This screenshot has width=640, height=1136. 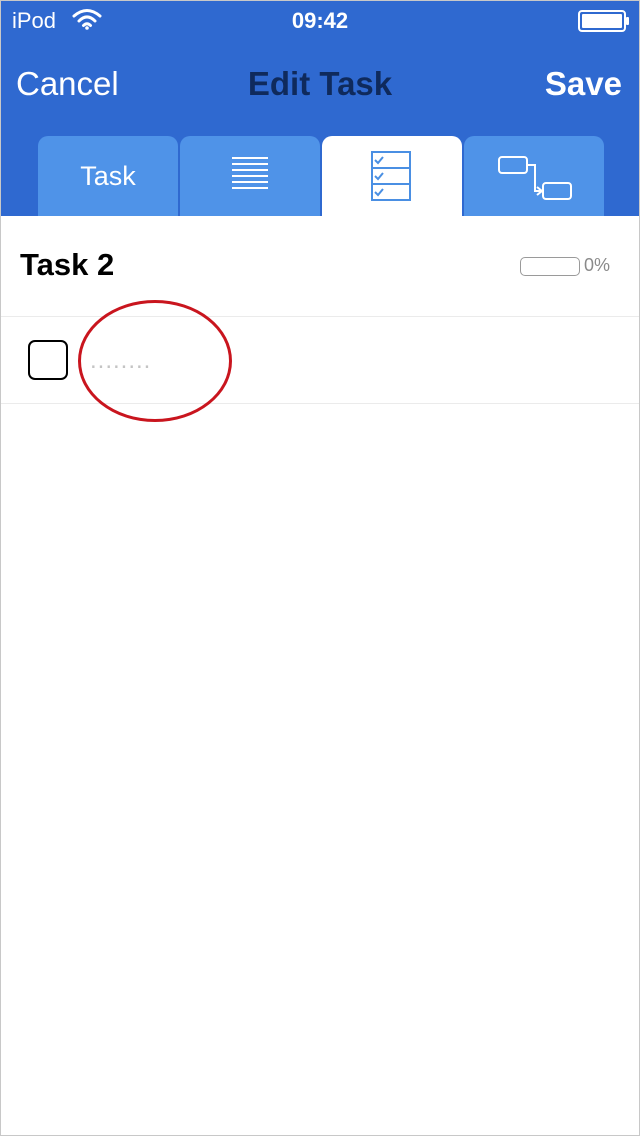 I want to click on status-bar: iPod 09:42, so click(x=320, y=20).